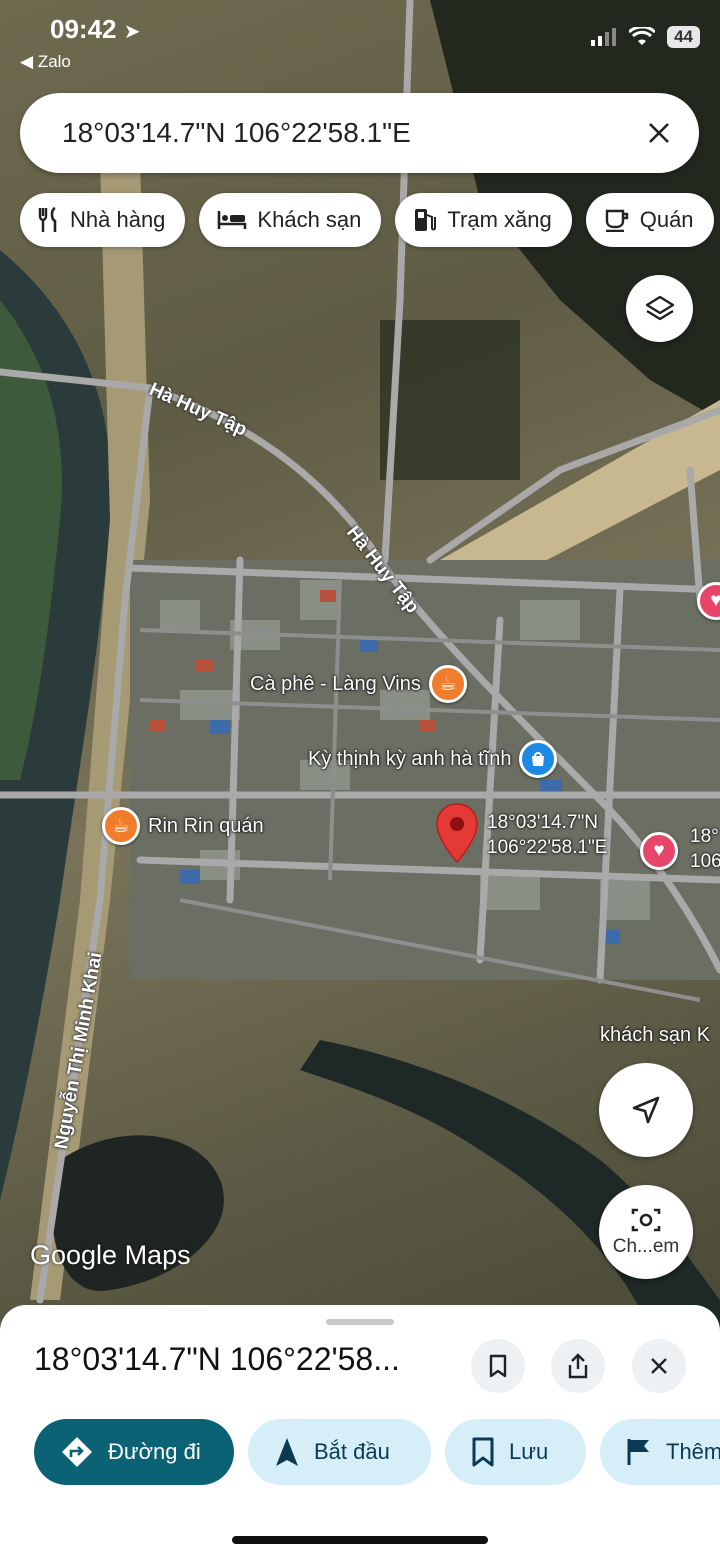  What do you see at coordinates (287, 1452) in the screenshot?
I see `navigate-icon` at bounding box center [287, 1452].